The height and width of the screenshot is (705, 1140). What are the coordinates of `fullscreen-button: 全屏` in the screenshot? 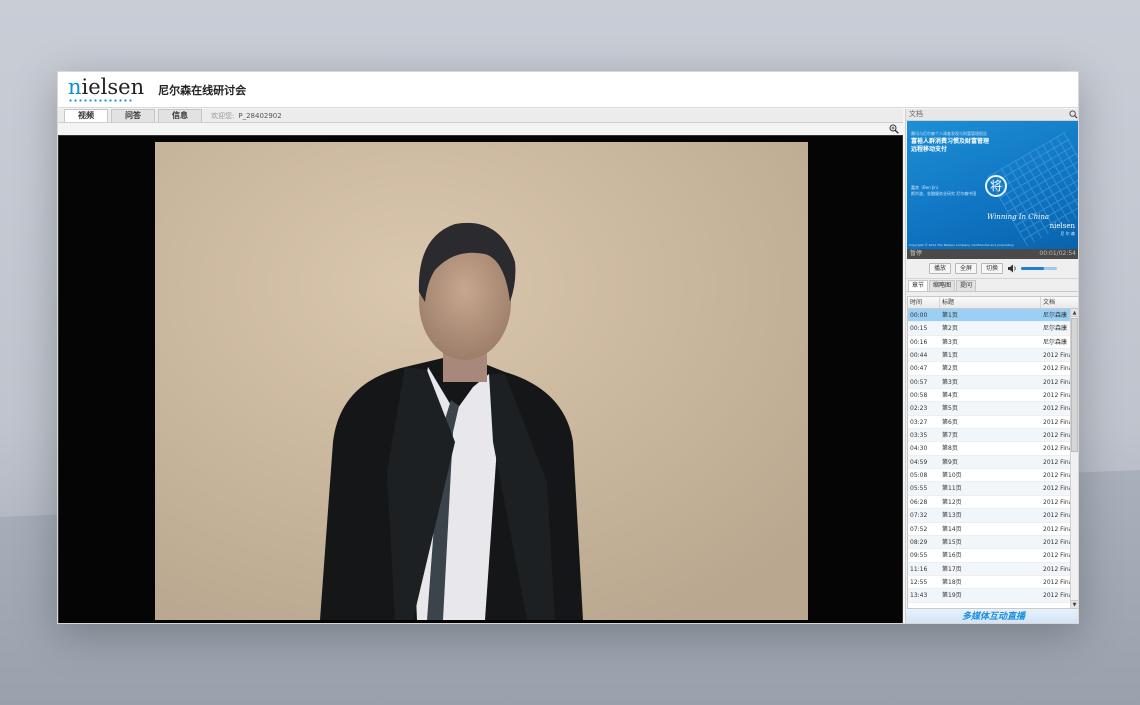 It's located at (965, 268).